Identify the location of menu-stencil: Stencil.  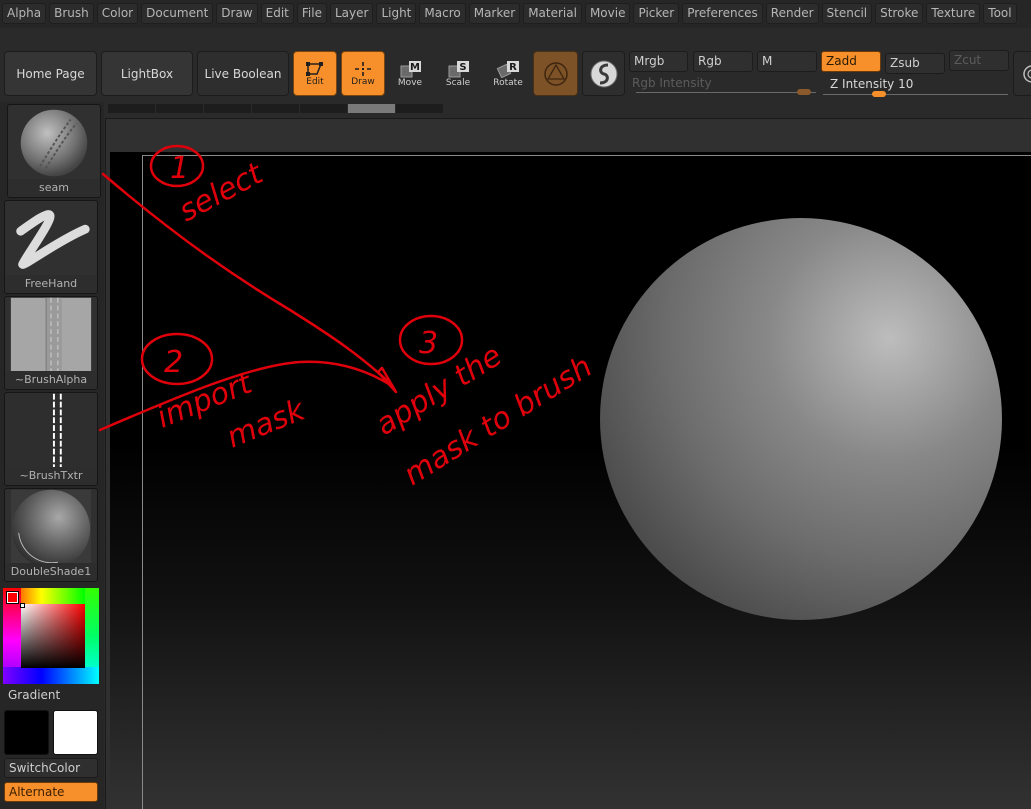
(847, 13).